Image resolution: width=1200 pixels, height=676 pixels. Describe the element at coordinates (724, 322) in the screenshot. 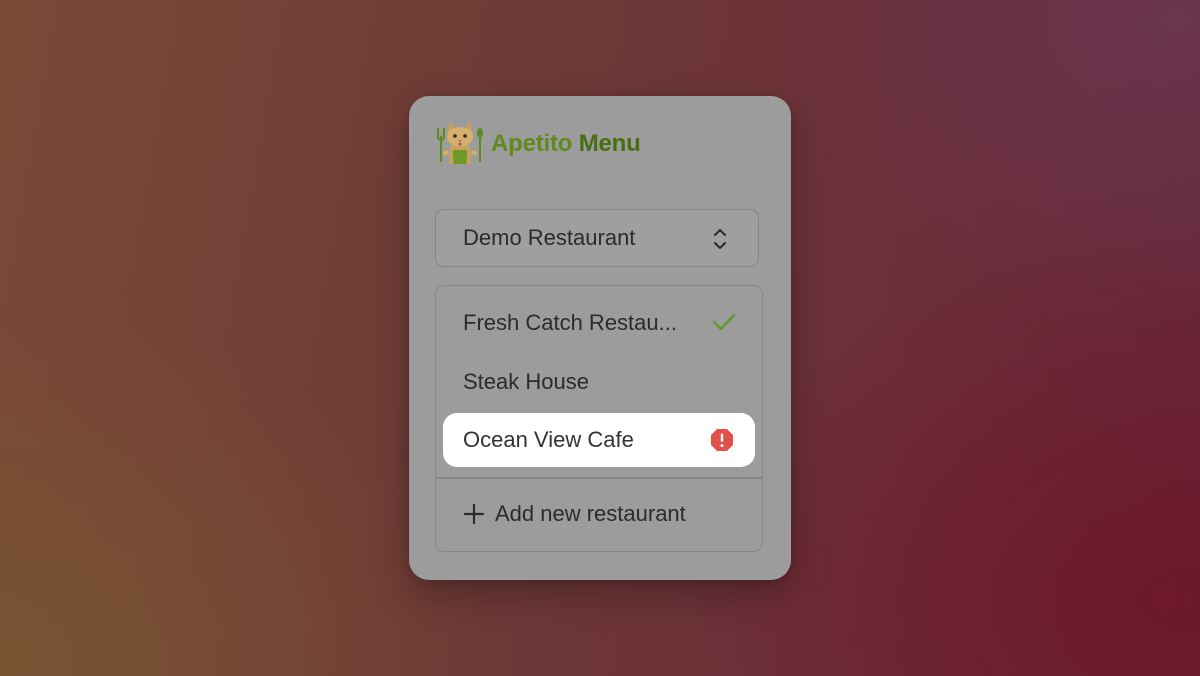

I see `checkmark-icon` at that location.